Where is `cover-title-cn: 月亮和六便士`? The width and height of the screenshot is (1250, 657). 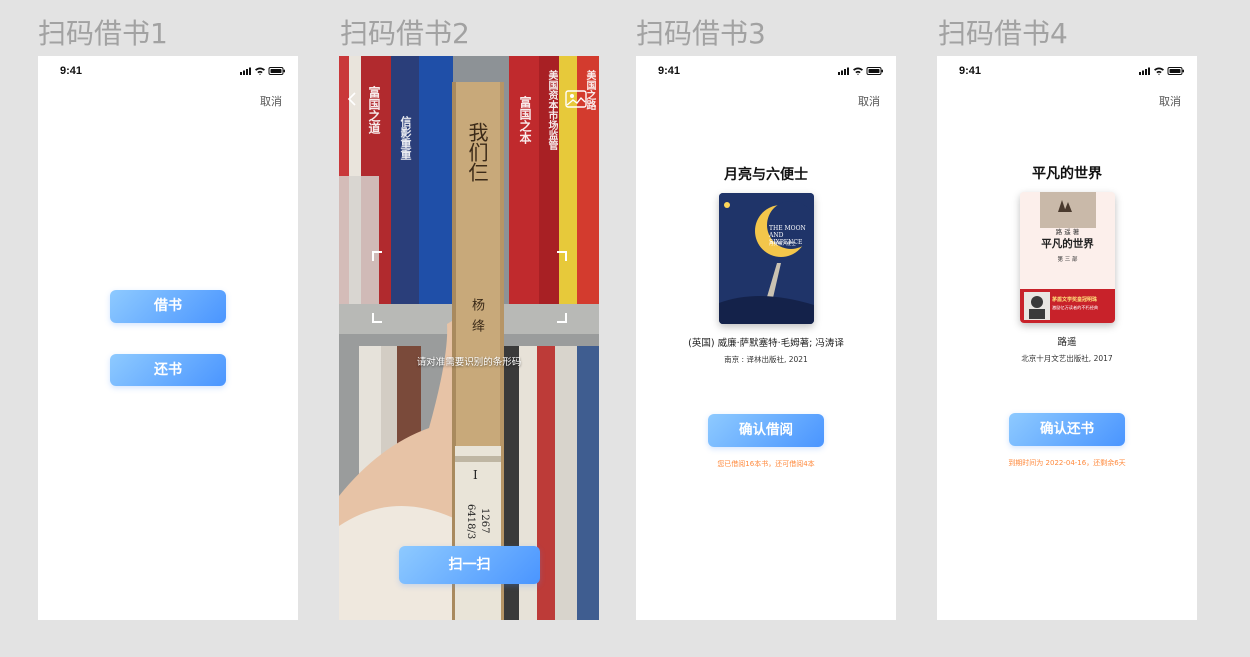 cover-title-cn: 月亮和六便士 is located at coordinates (782, 244).